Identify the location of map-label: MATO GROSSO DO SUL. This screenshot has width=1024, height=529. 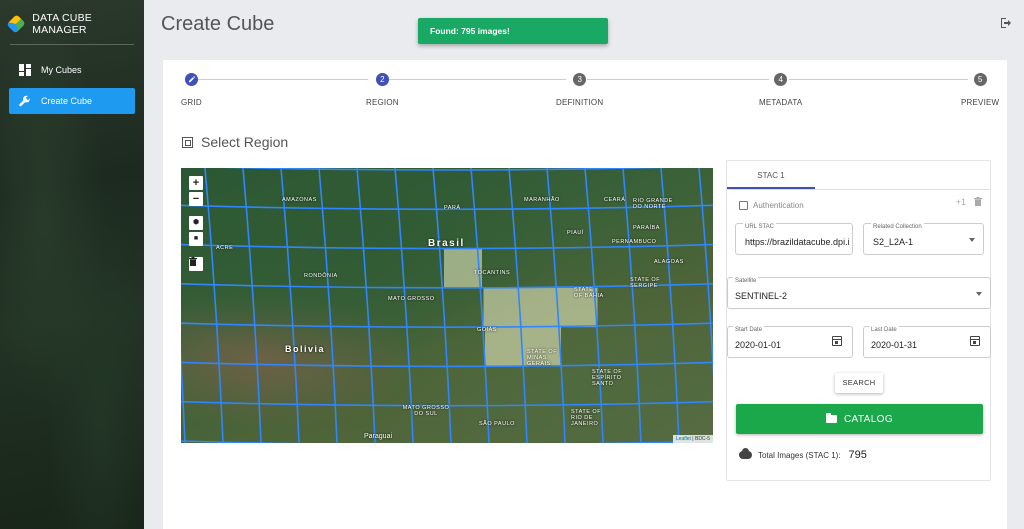
(426, 411).